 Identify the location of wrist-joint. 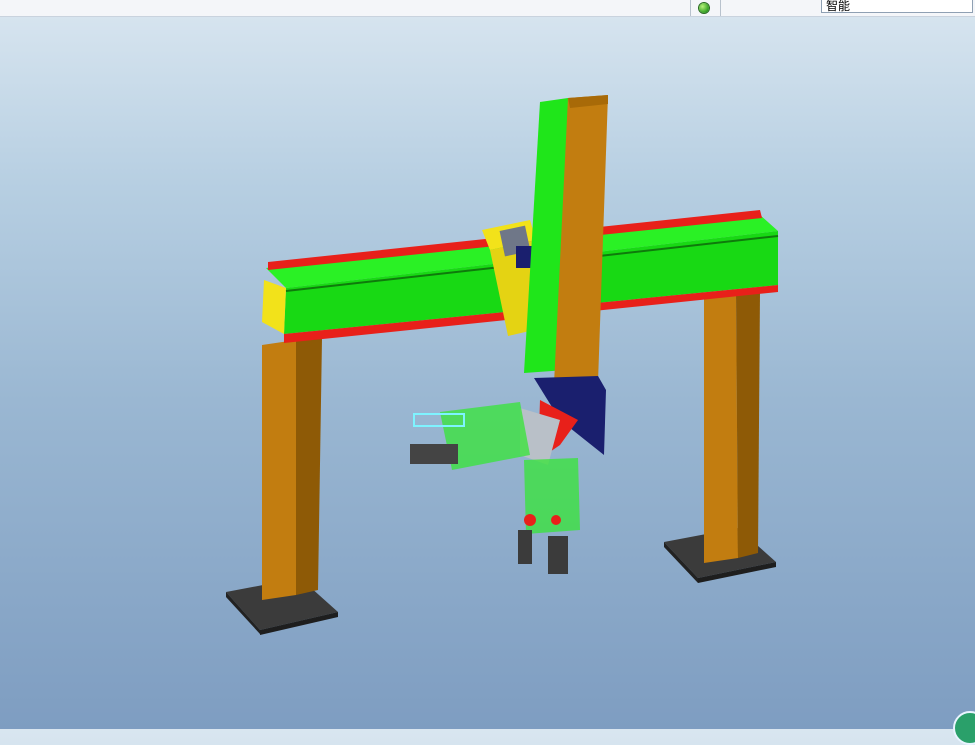
(563, 420).